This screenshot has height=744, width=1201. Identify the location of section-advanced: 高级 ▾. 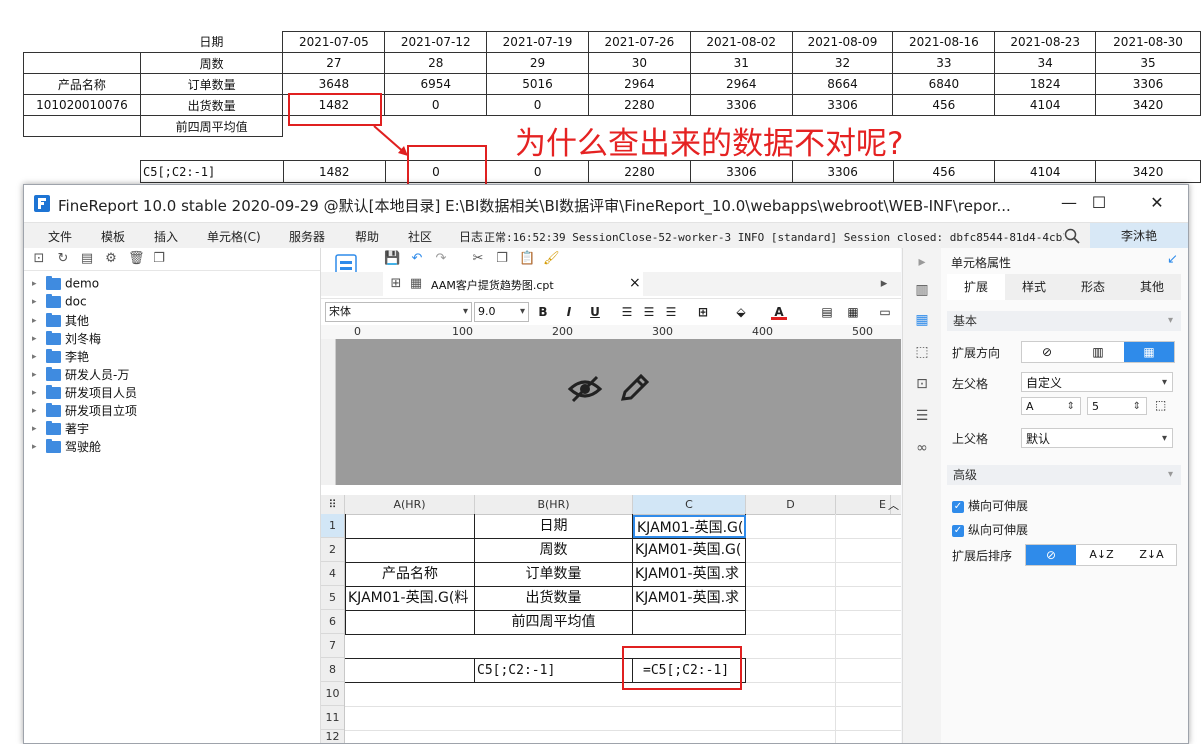
(1064, 475).